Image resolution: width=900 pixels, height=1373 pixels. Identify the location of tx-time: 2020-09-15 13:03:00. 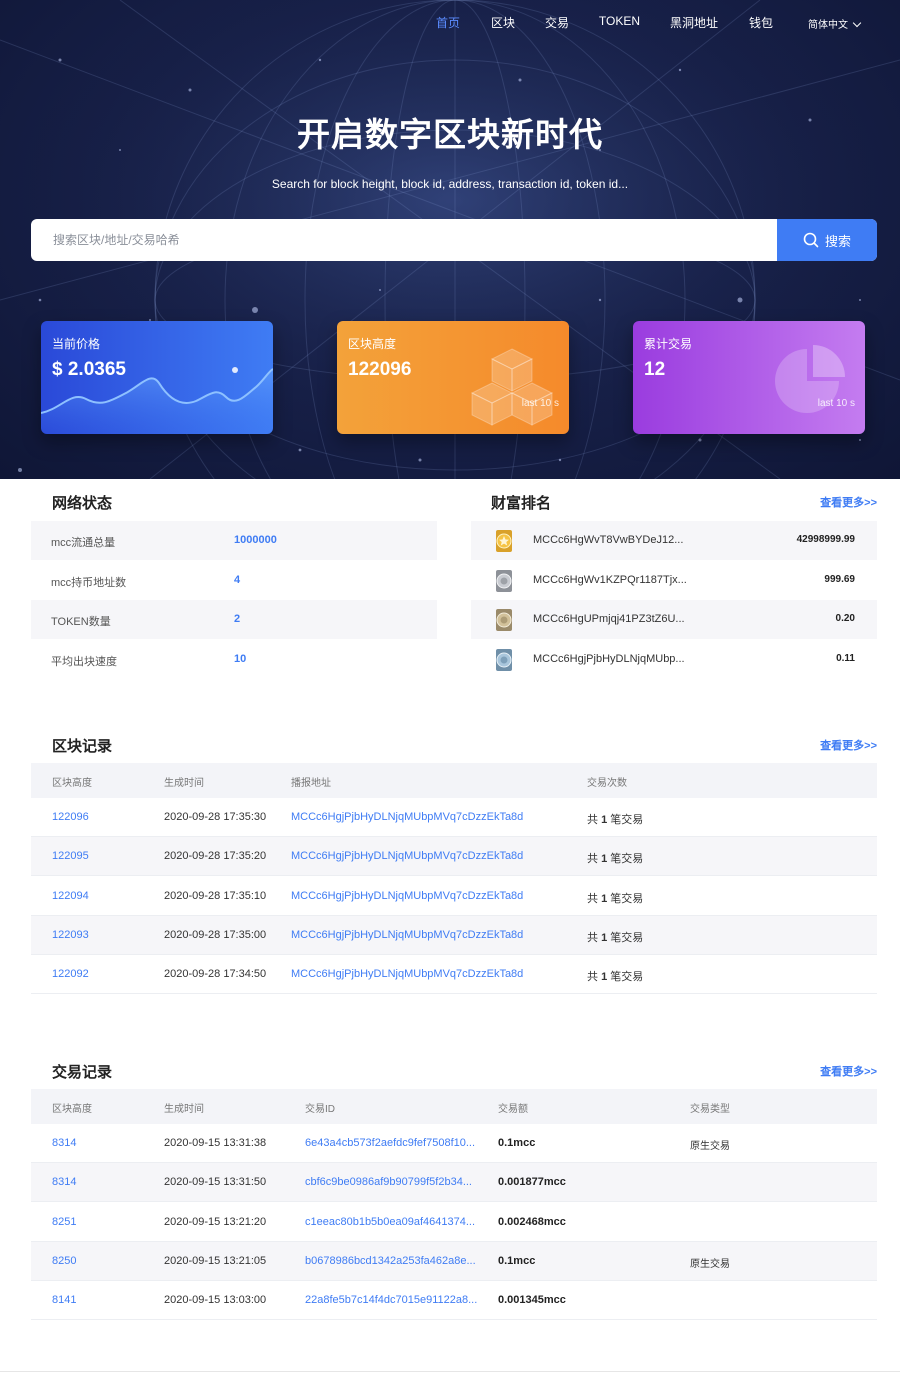
(215, 1300).